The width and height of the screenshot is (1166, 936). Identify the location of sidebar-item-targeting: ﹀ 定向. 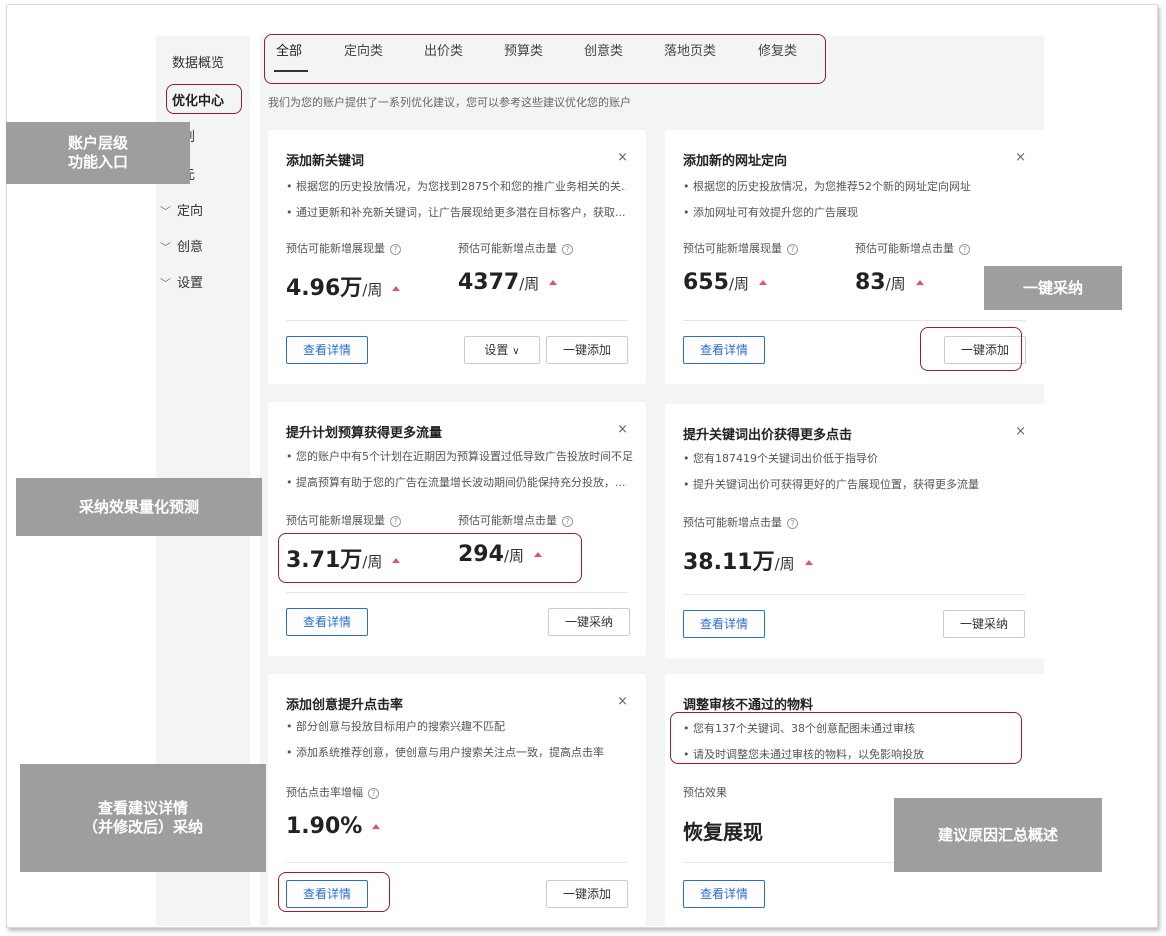
(181, 209).